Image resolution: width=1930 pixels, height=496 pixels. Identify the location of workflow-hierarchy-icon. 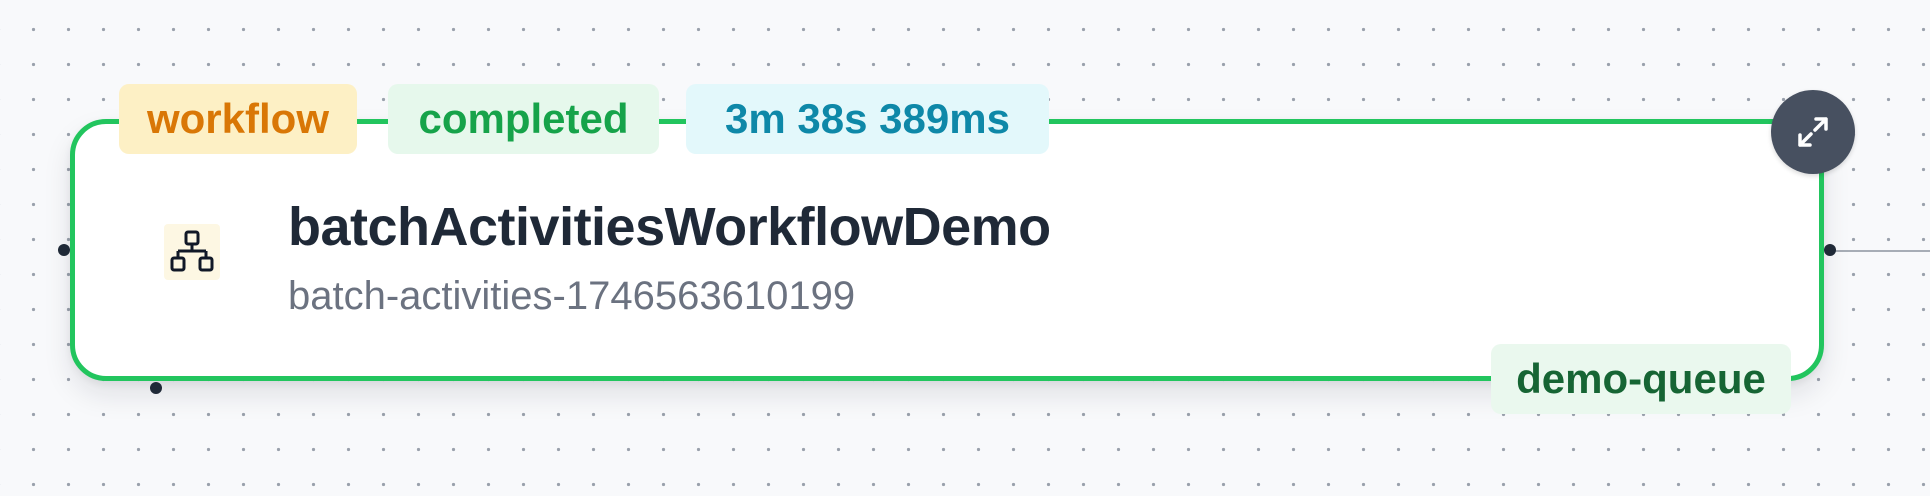
(192, 252).